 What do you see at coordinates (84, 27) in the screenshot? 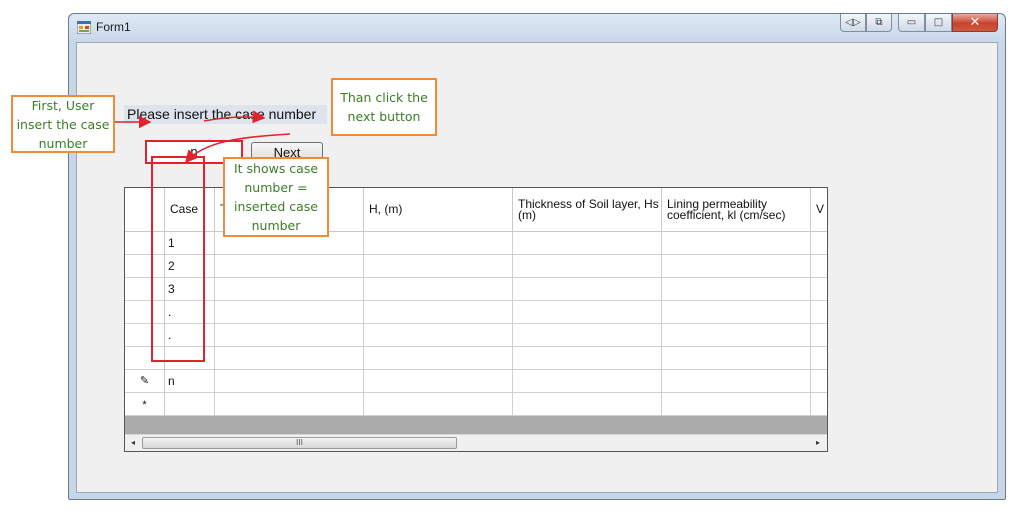
I see `app-icon` at bounding box center [84, 27].